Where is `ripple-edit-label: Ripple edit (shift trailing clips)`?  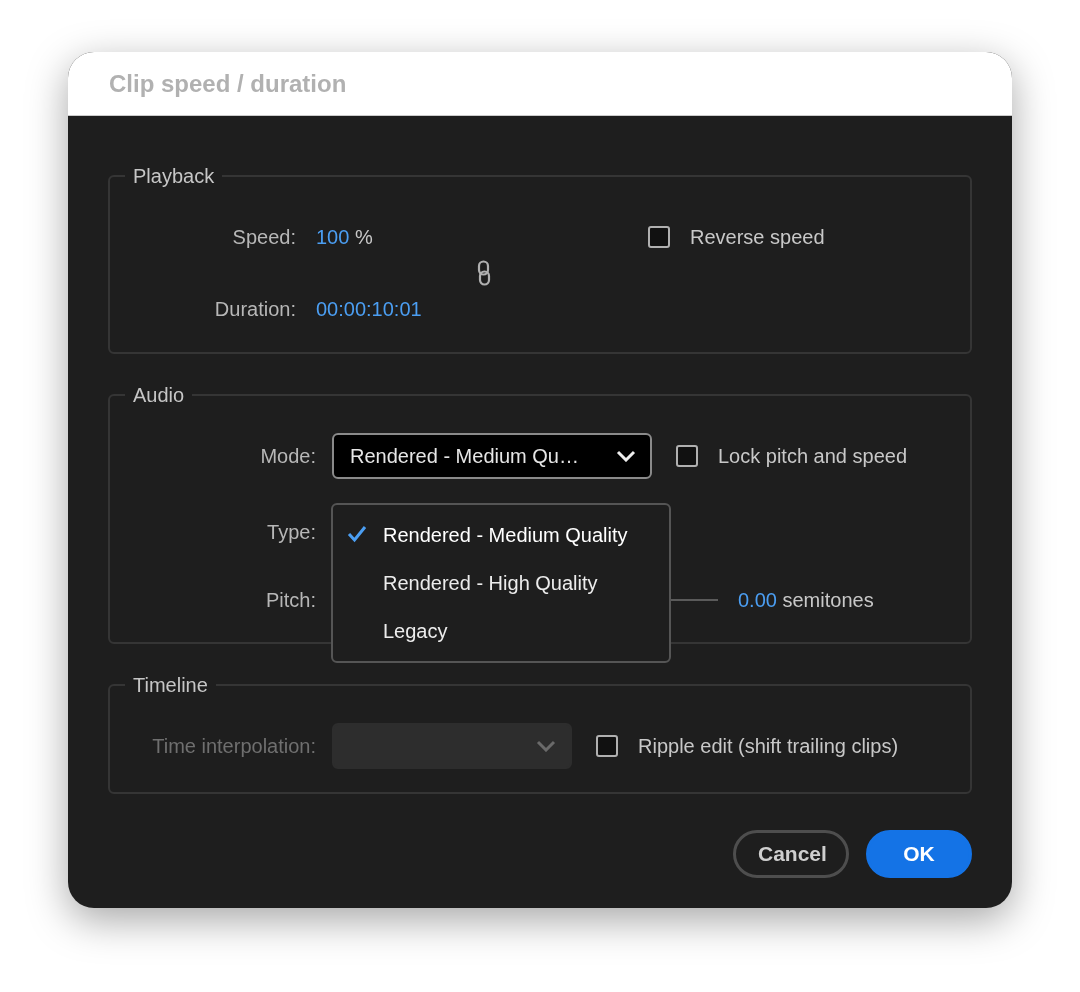
ripple-edit-label: Ripple edit (shift trailing clips) is located at coordinates (768, 746).